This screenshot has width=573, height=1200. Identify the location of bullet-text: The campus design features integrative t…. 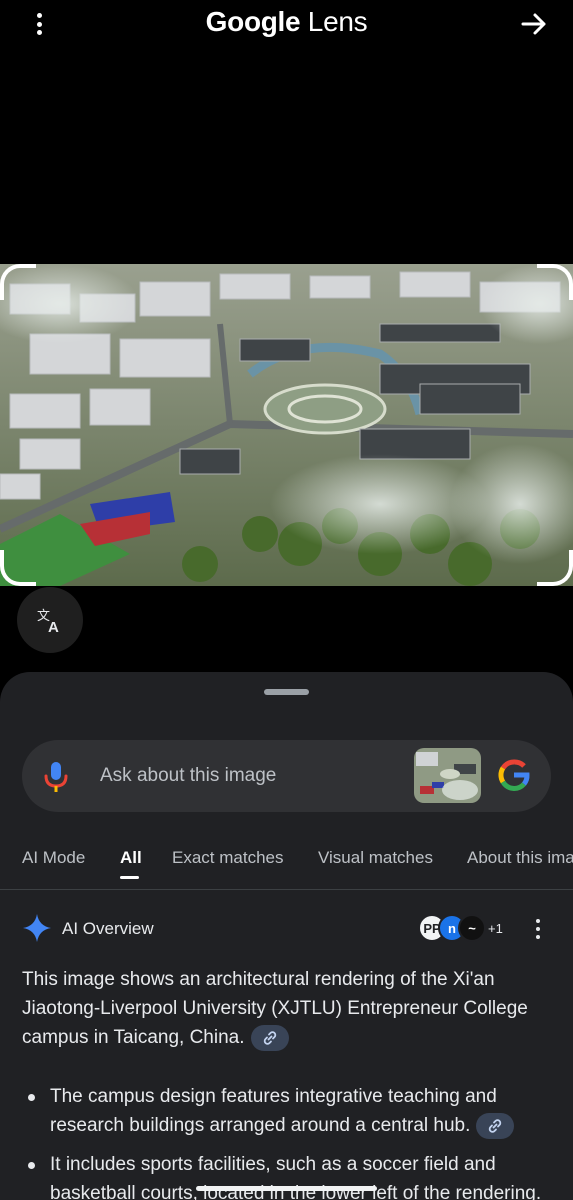
(273, 1111).